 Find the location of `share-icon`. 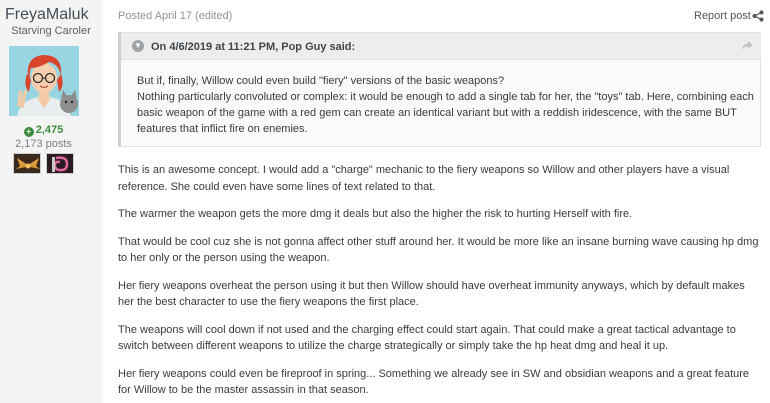

share-icon is located at coordinates (758, 16).